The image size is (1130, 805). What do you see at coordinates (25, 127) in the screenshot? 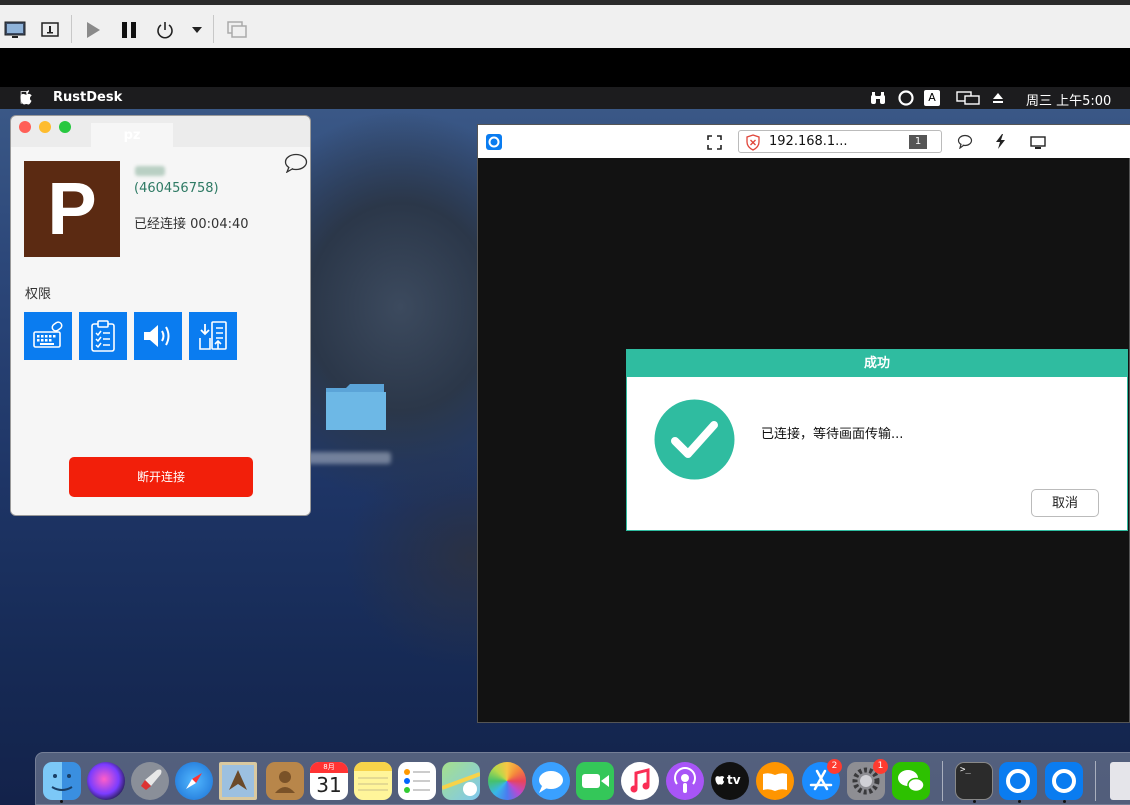
I see `close-window-button` at bounding box center [25, 127].